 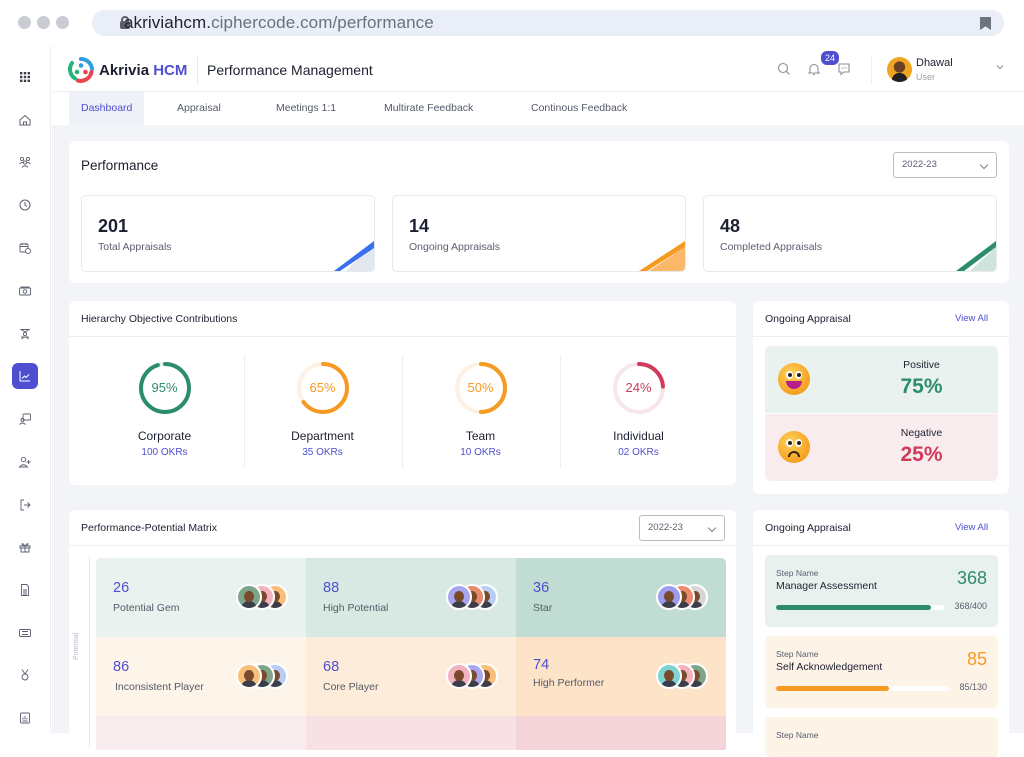 What do you see at coordinates (135, 247) in the screenshot?
I see `stat-label: Total Appraisals` at bounding box center [135, 247].